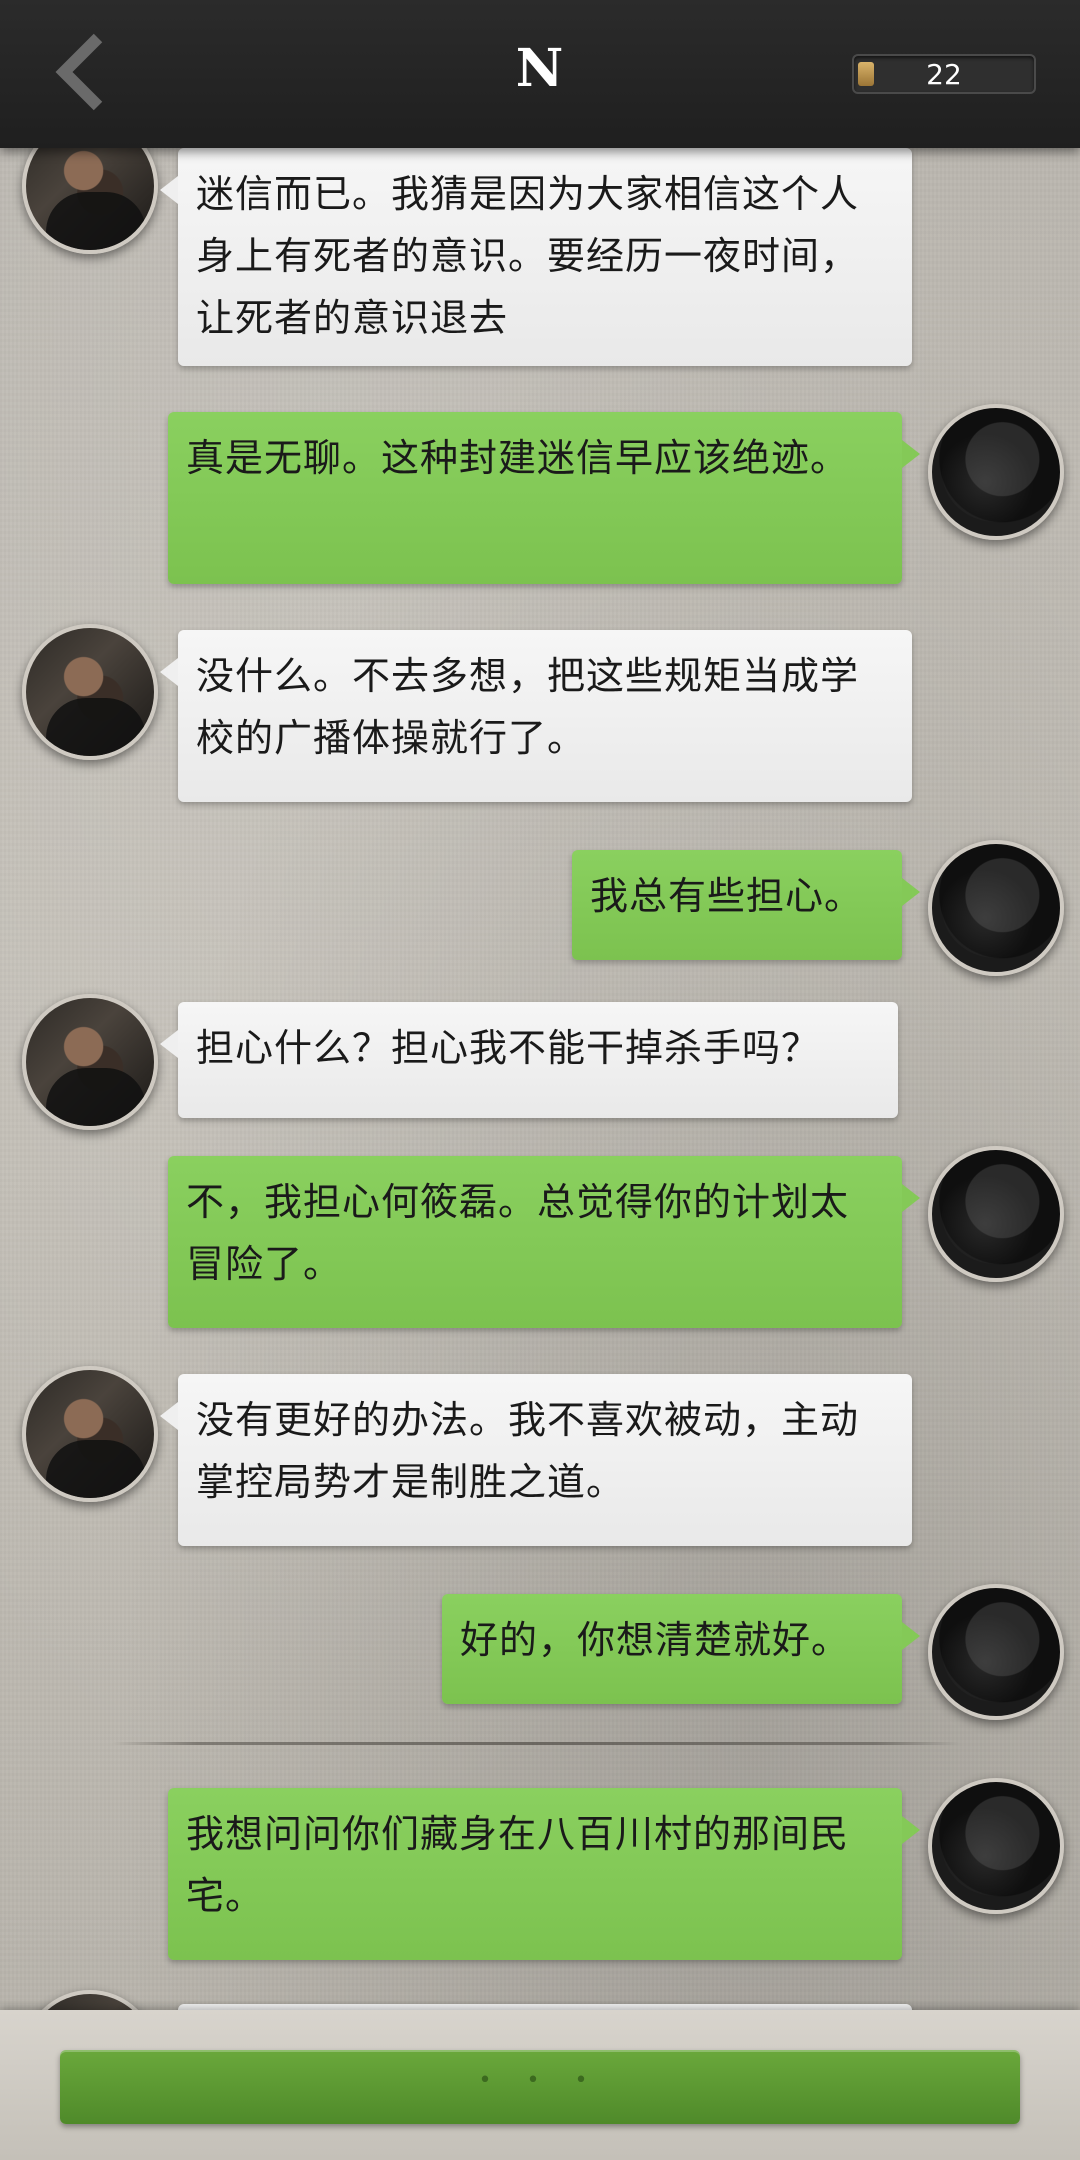  What do you see at coordinates (528, 707) in the screenshot?
I see `message-text: 没什么。不去多想，把这些规矩当成学校的广播体操就行了。` at bounding box center [528, 707].